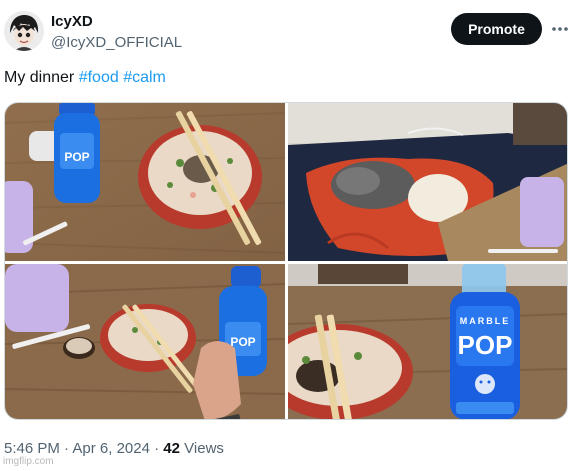  I want to click on more-horizontal-icon, so click(560, 29).